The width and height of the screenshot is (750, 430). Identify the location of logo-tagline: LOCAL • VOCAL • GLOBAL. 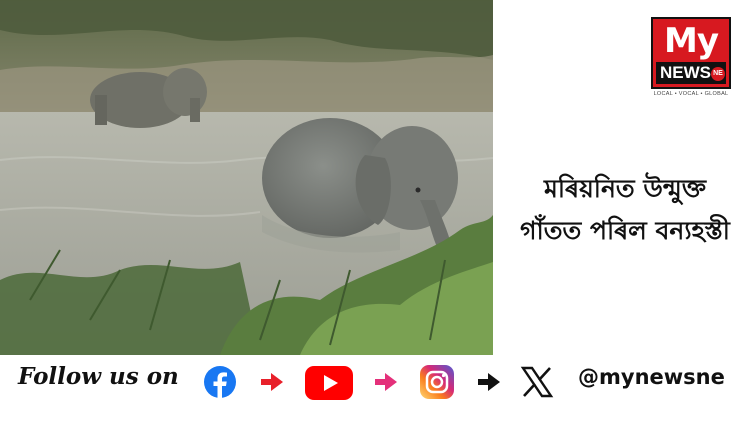
(691, 94).